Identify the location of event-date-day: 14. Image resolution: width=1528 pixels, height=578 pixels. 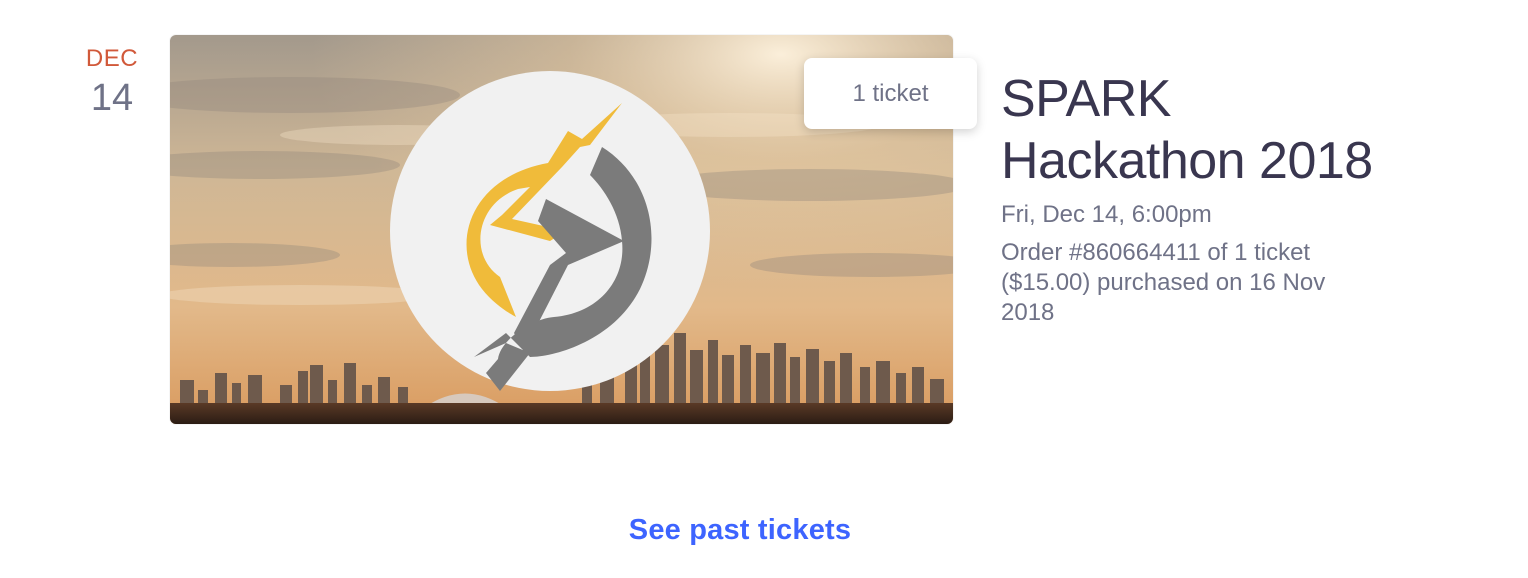
(112, 98).